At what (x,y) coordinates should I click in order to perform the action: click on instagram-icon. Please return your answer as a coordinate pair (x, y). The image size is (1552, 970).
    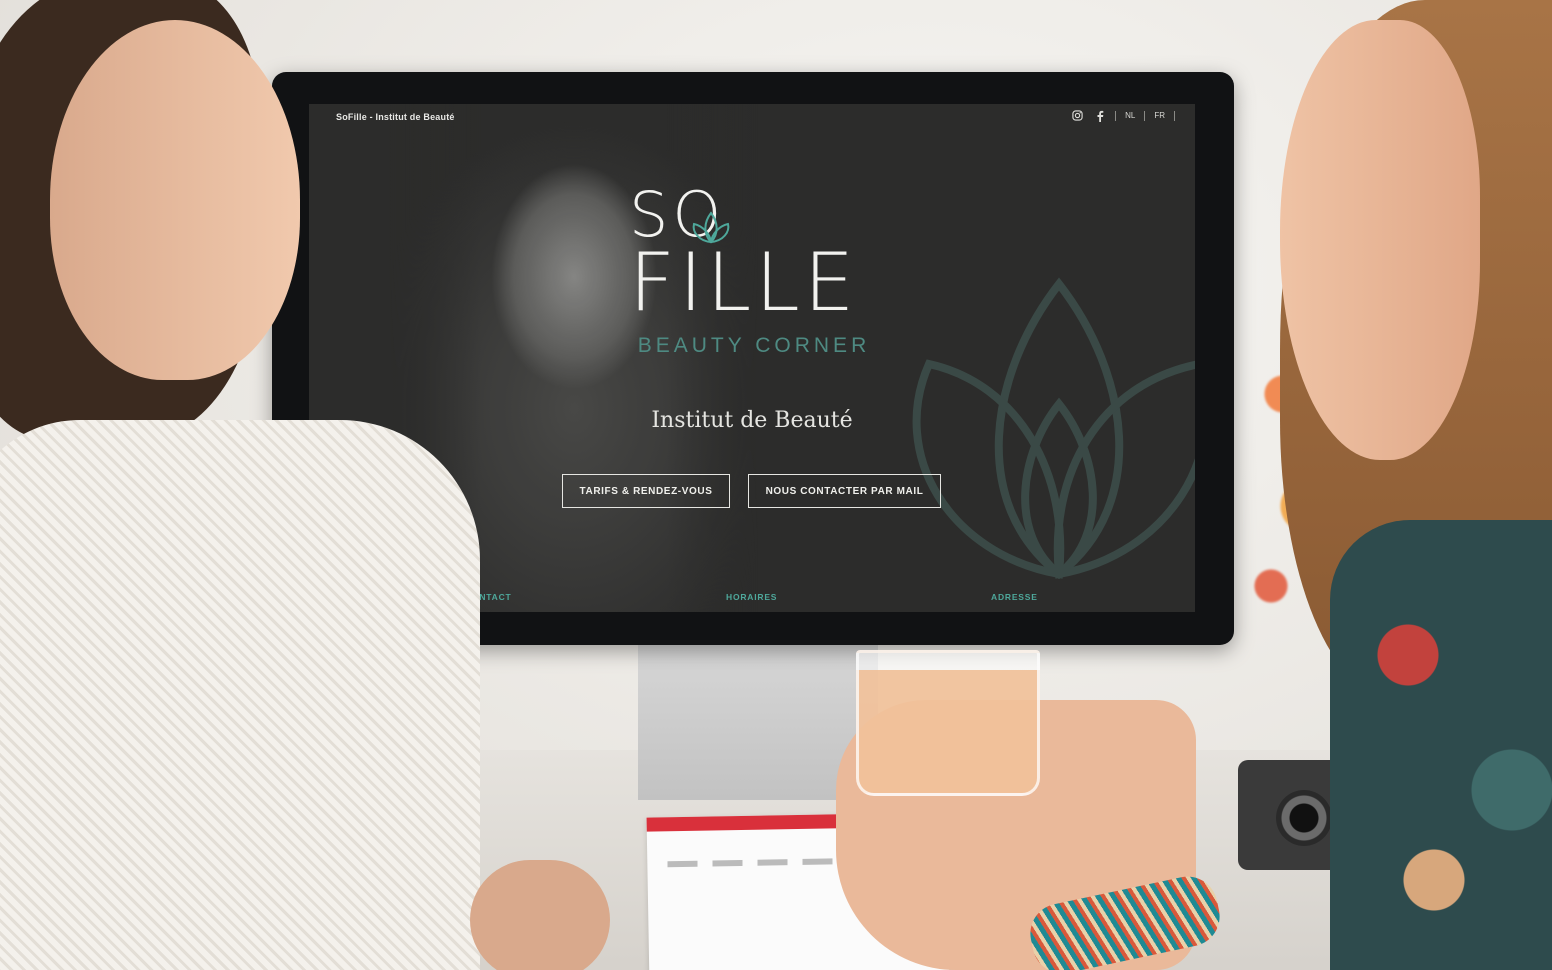
    Looking at the image, I should click on (1077, 115).